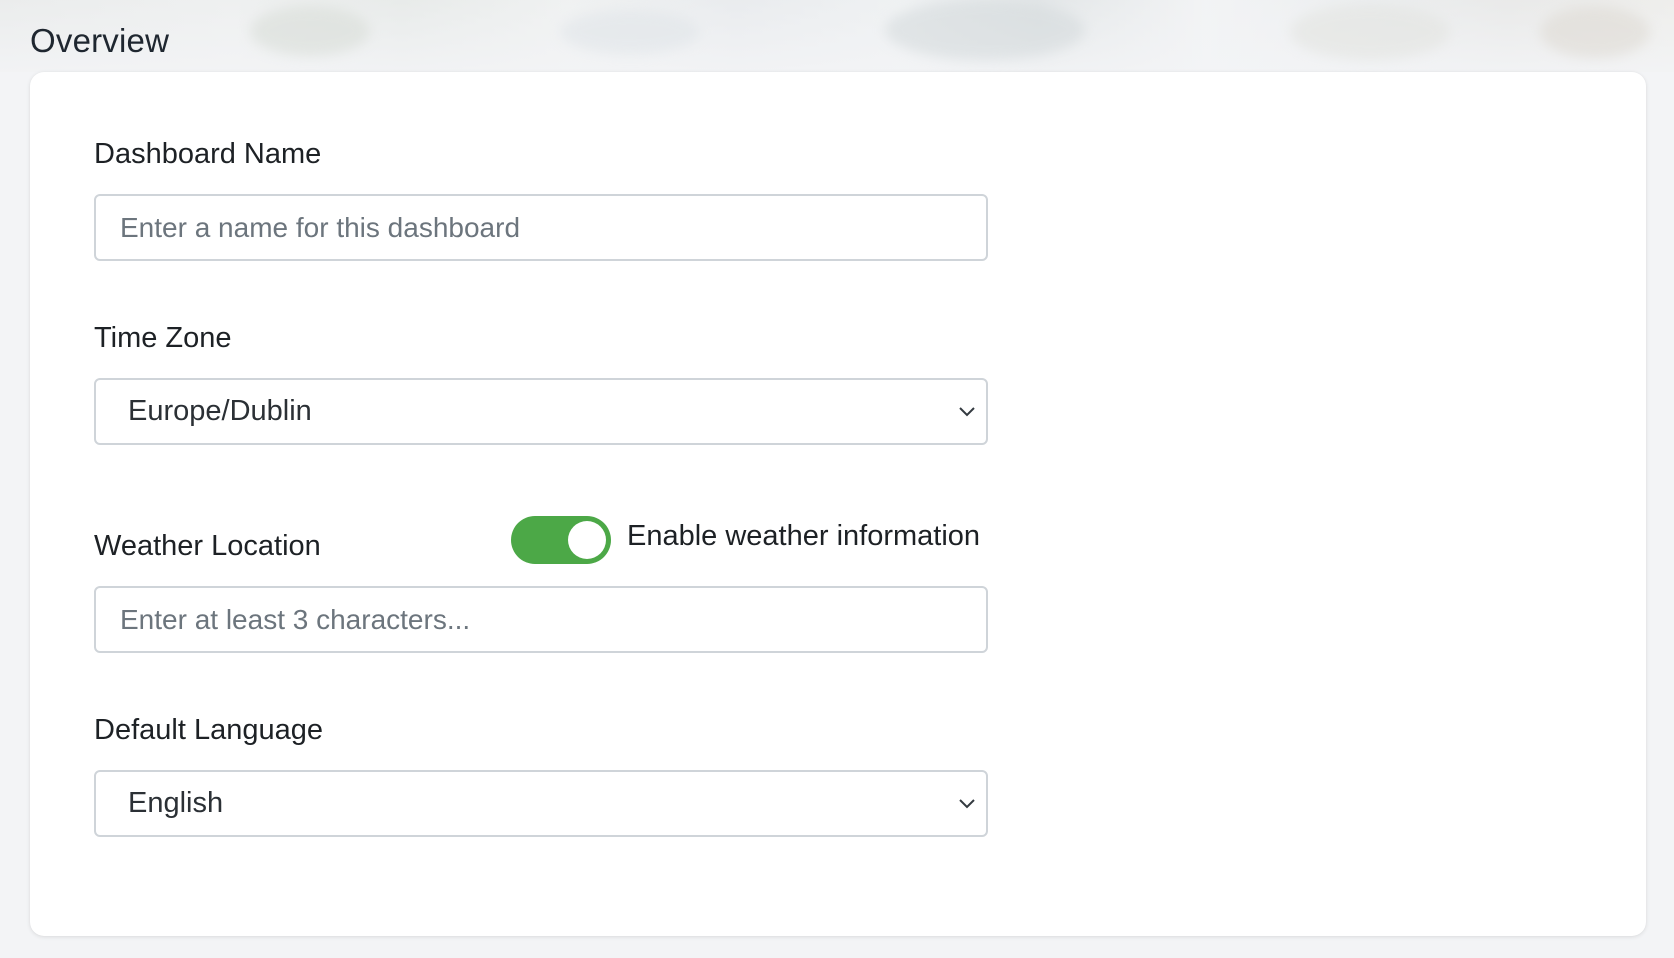 The image size is (1674, 958). I want to click on toggle-knob, so click(587, 540).